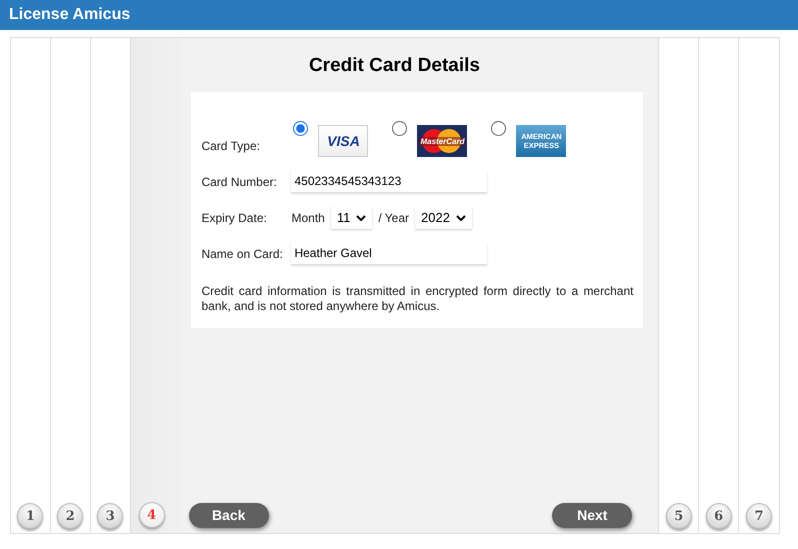 This screenshot has height=549, width=798. I want to click on step-button: 4, so click(151, 515).